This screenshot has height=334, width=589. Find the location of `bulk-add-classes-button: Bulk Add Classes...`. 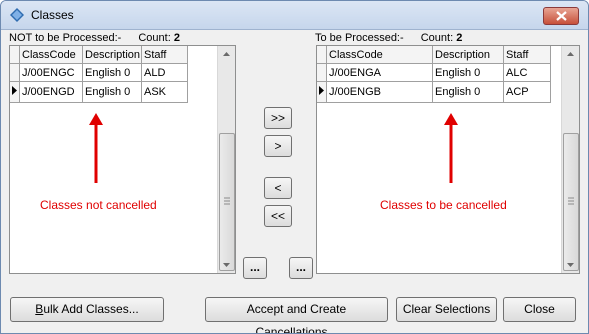

bulk-add-classes-button: Bulk Add Classes... is located at coordinates (87, 309).